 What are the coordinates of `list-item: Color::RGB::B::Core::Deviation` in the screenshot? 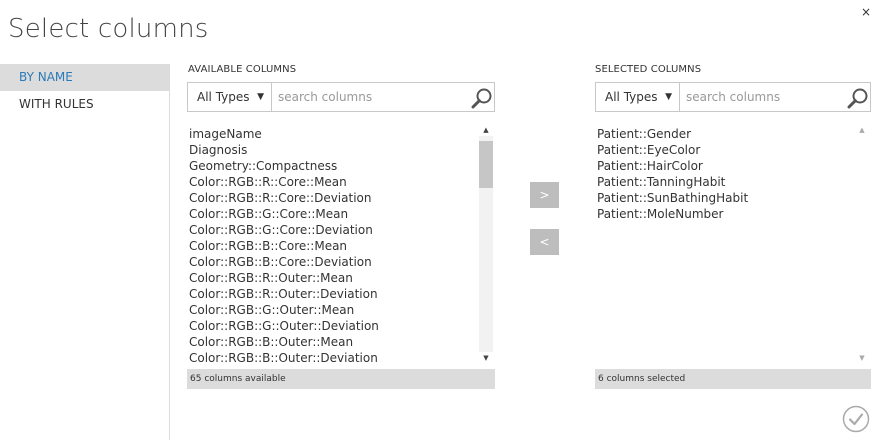 It's located at (283, 262).